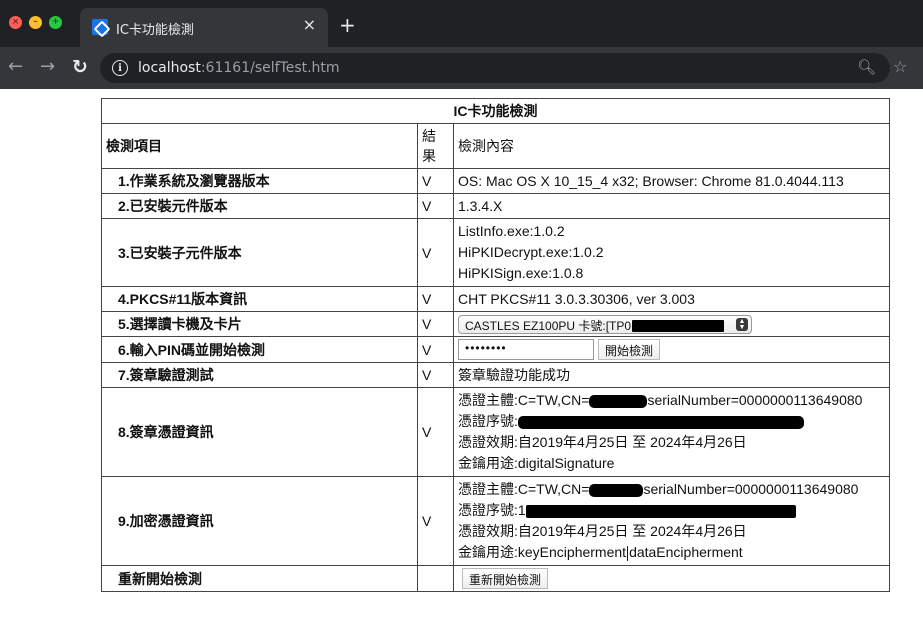  I want to click on table-row: 5.選擇讀卡機及卡片 V CASTLES EZ100PU 卡號:[TP0 ▲ ▼, so click(495, 324).